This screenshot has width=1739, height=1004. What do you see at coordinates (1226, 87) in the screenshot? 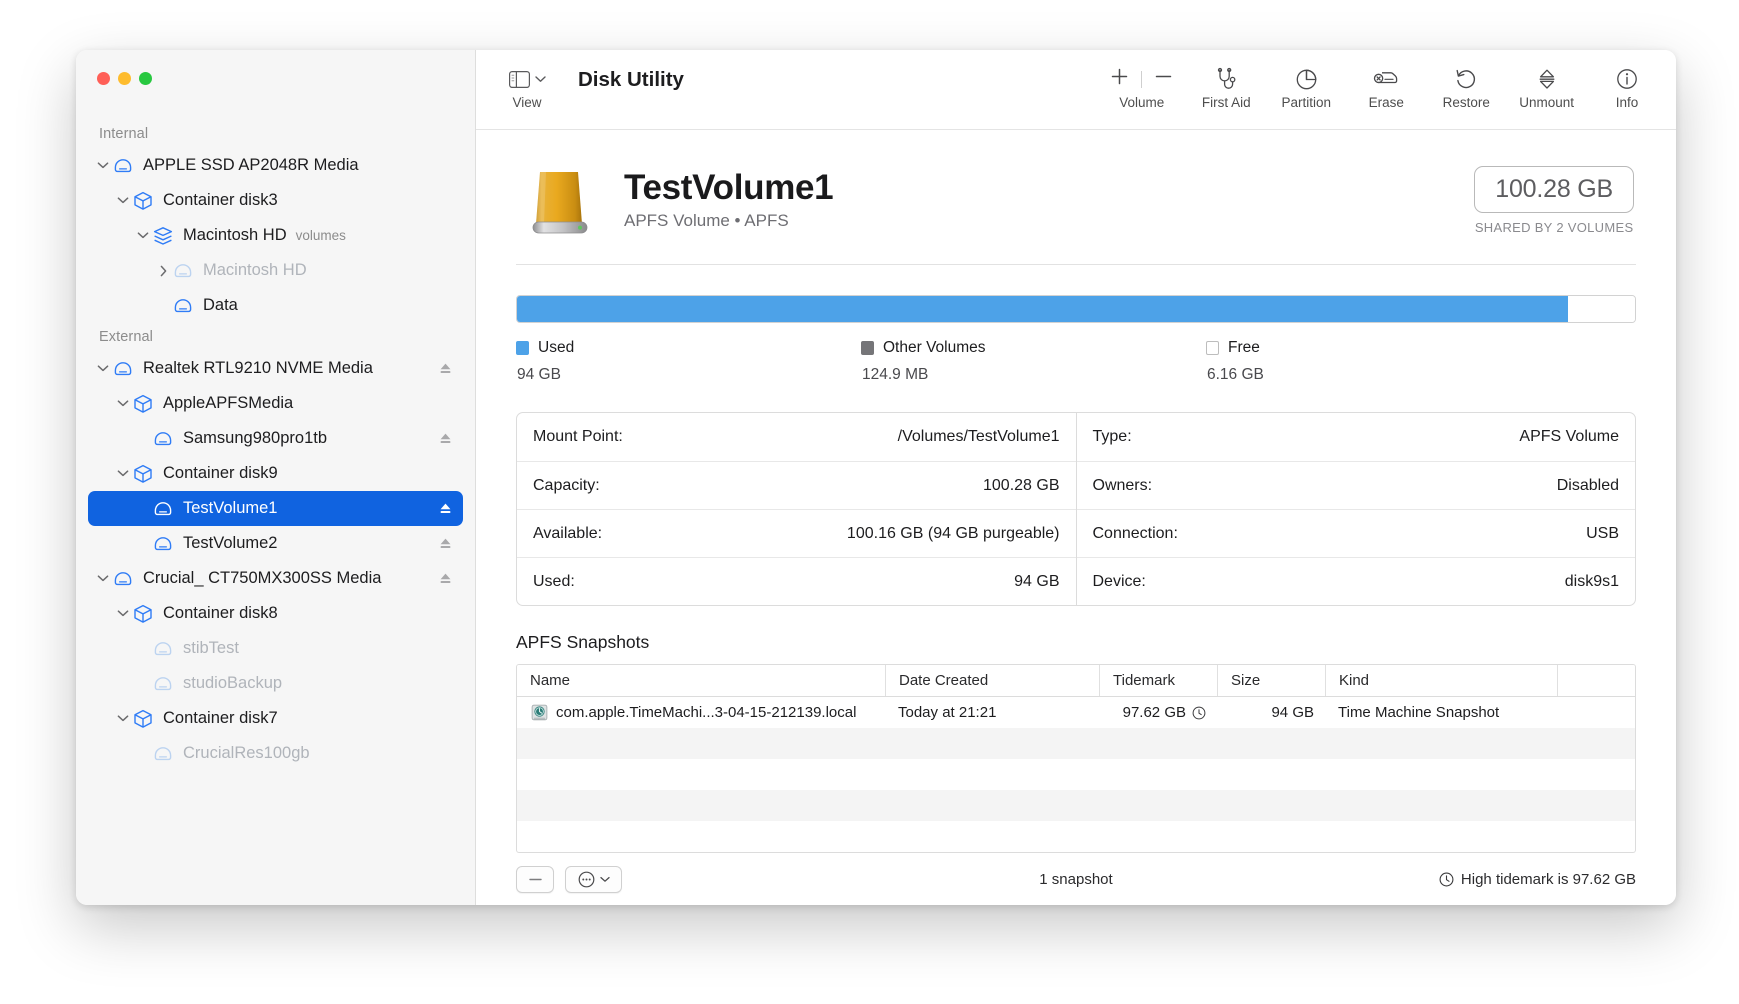
I see `first-aid-button: First Aid` at bounding box center [1226, 87].